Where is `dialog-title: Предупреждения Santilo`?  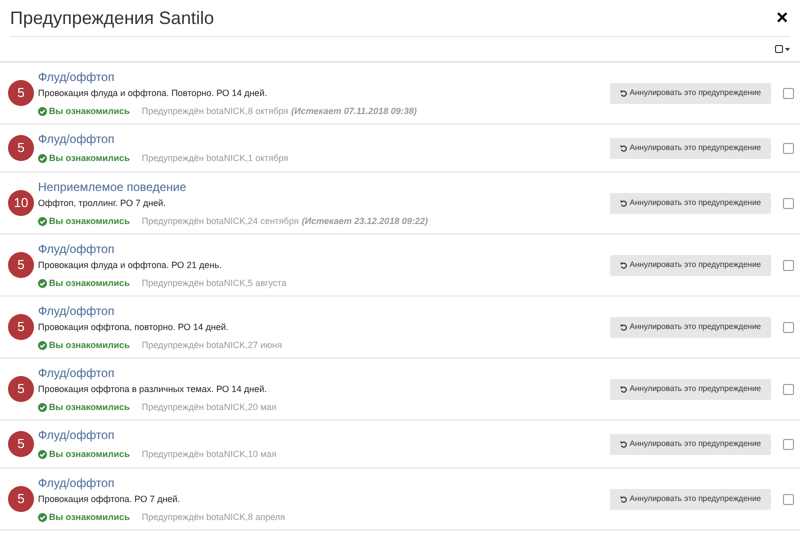
dialog-title: Предупреждения Santilo is located at coordinates (112, 18).